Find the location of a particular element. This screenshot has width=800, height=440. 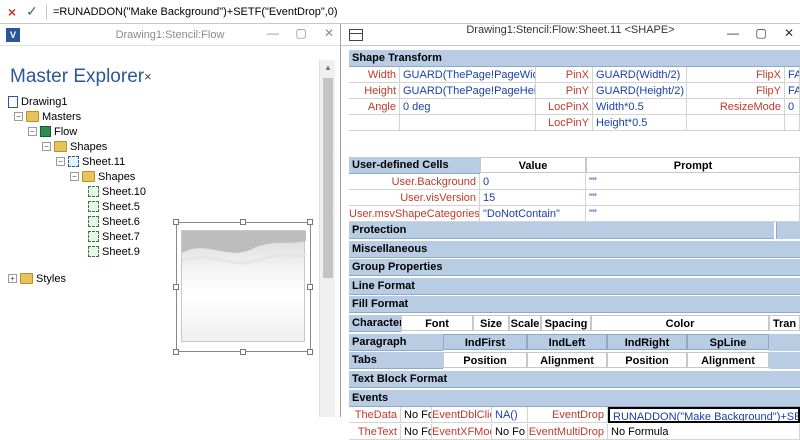

cell-value: Width*0.5 is located at coordinates (640, 107).